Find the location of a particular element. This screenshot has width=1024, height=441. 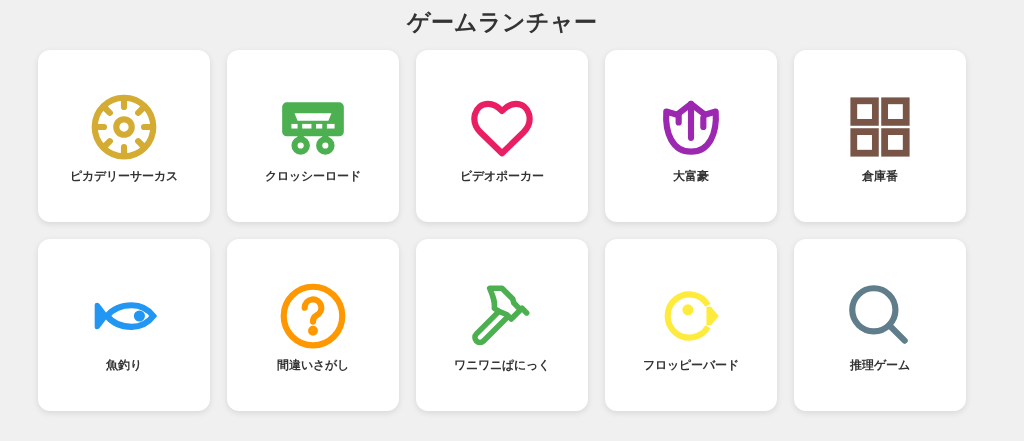

game-card: ビデオポーカー is located at coordinates (502, 136).